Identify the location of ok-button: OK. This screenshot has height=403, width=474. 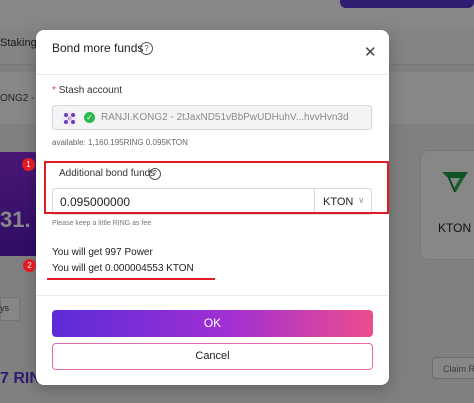
(212, 323).